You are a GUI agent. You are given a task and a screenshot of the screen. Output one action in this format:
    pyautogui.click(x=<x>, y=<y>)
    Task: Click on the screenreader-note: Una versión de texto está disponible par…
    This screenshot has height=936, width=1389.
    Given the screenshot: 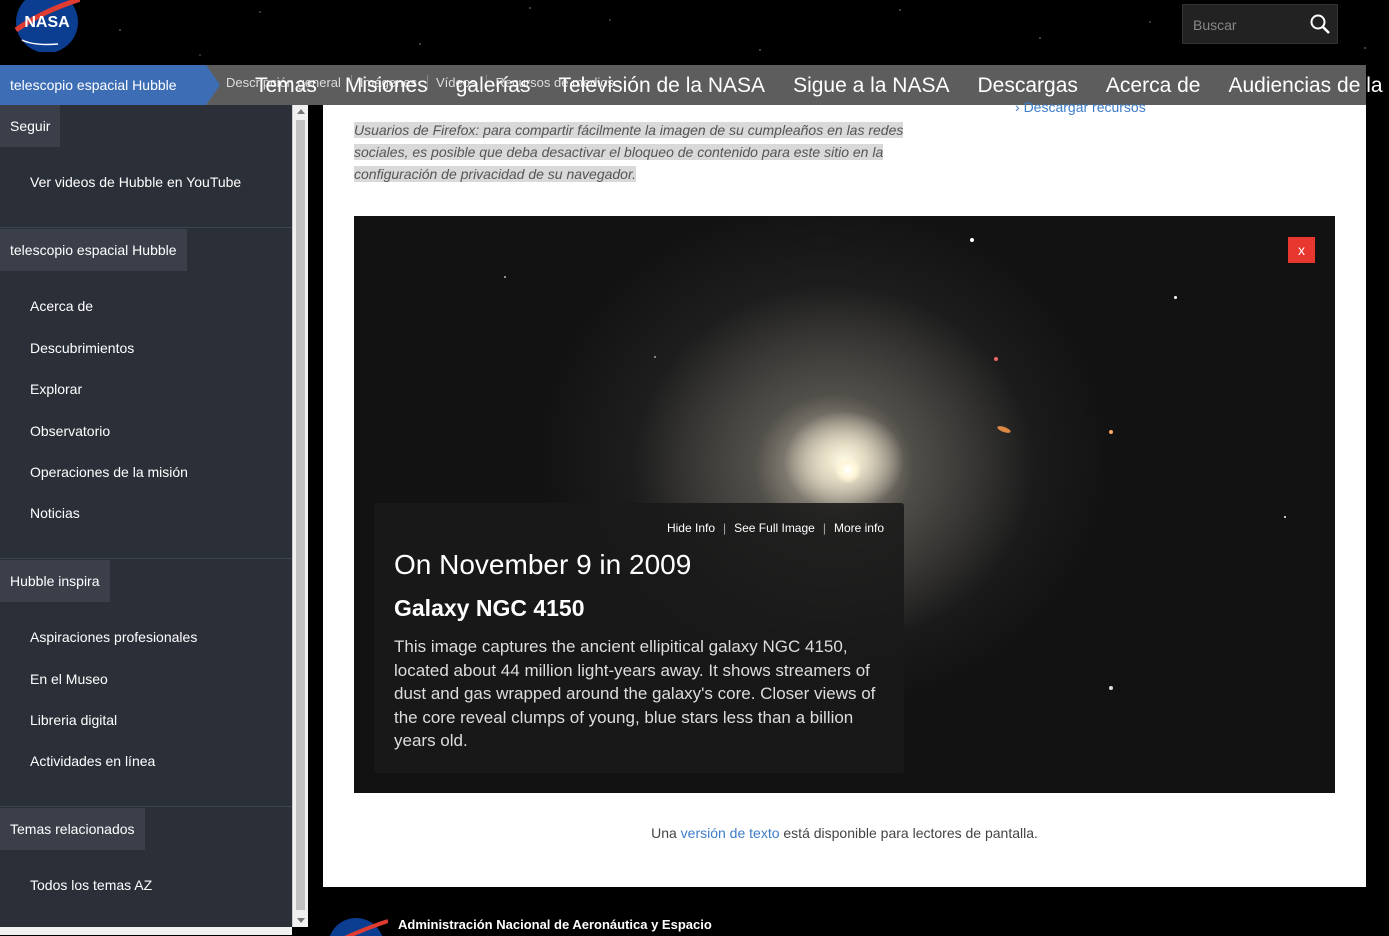 What is the action you would take?
    pyautogui.click(x=844, y=833)
    